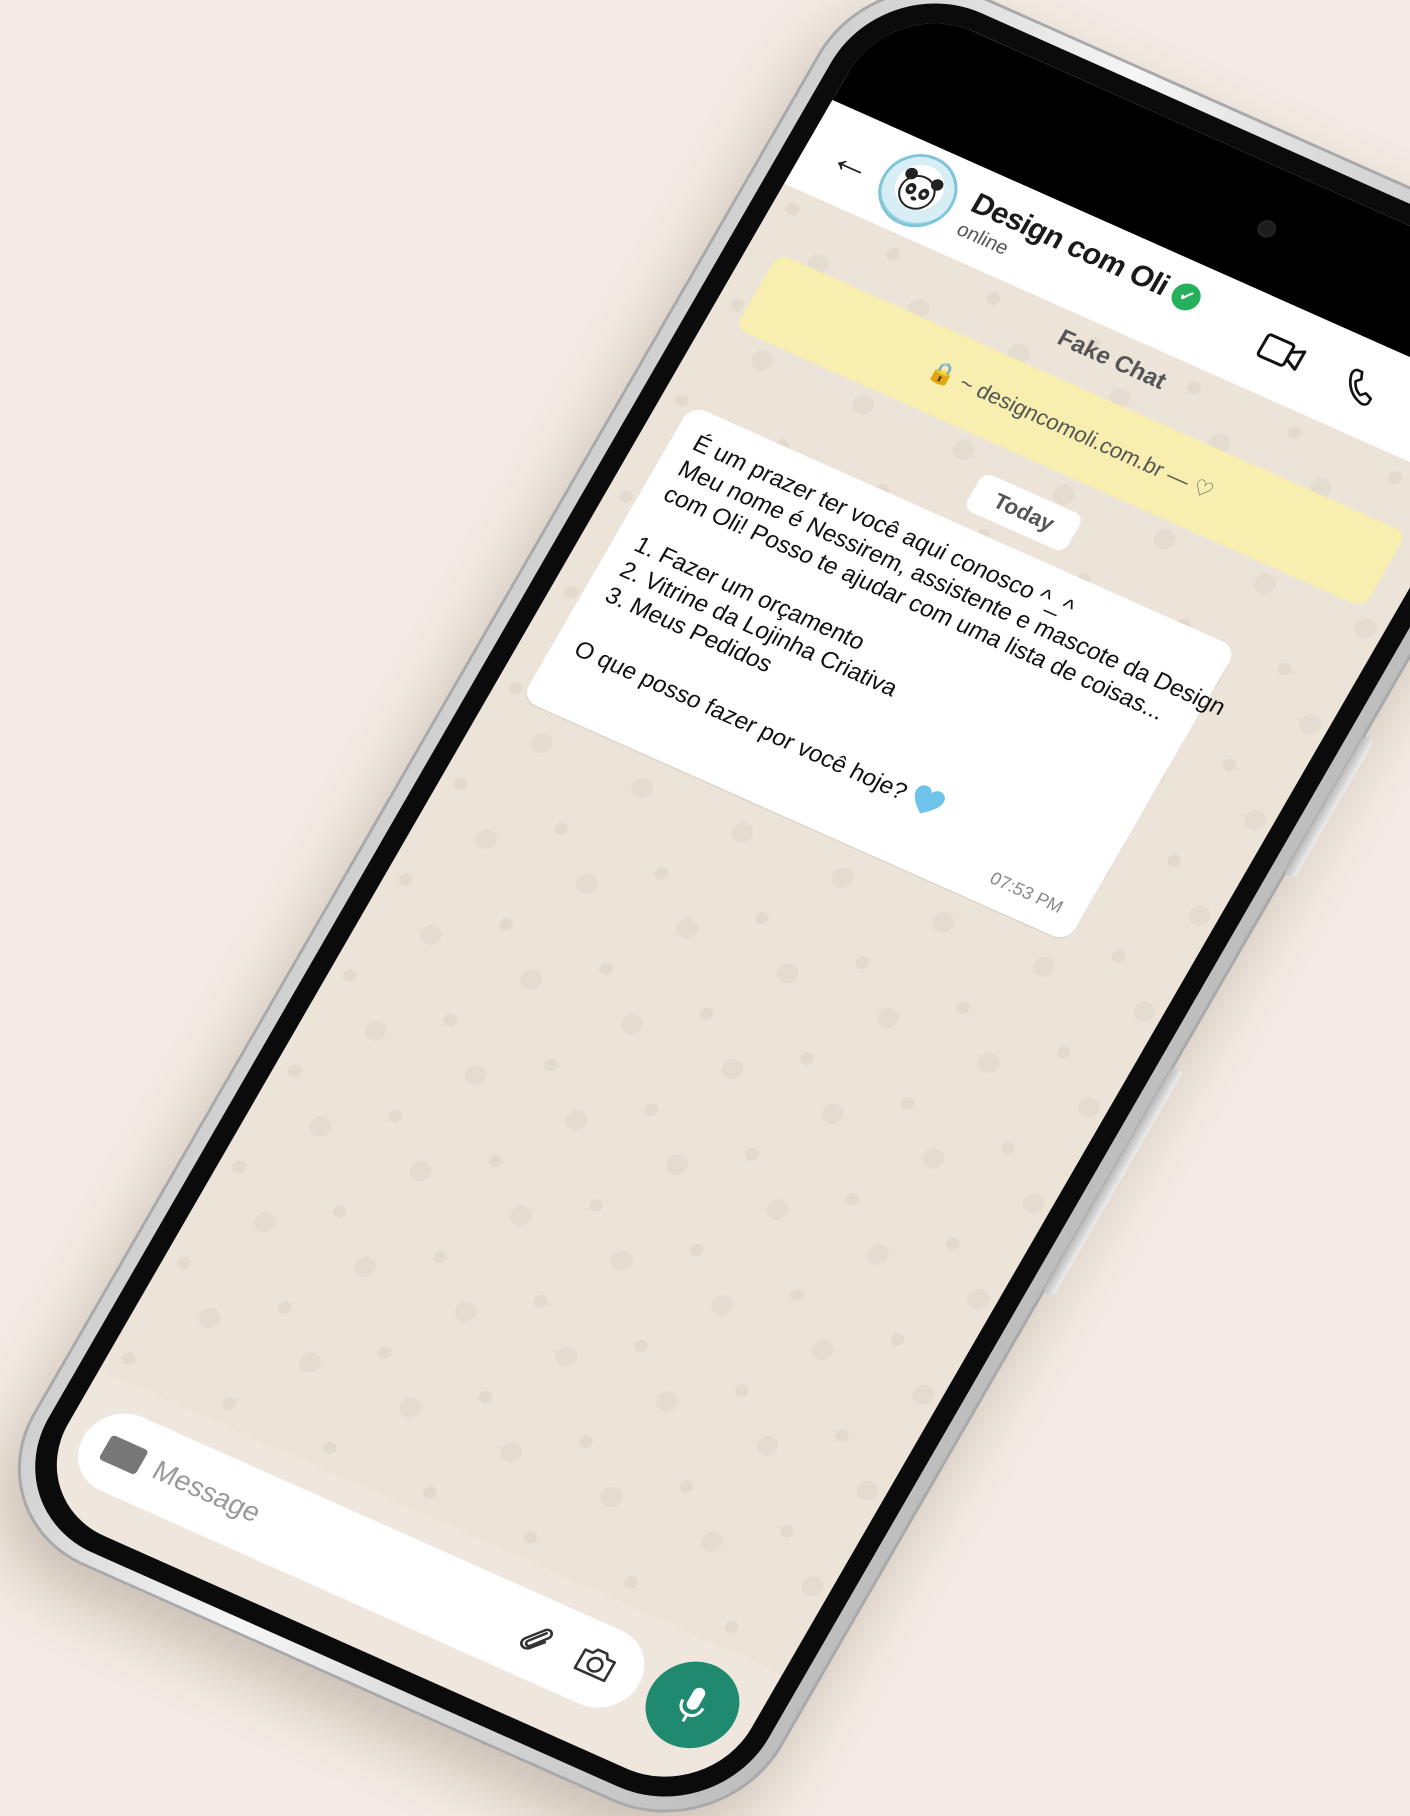 The height and width of the screenshot is (1816, 1410). I want to click on phone-call-icon, so click(1360, 387).